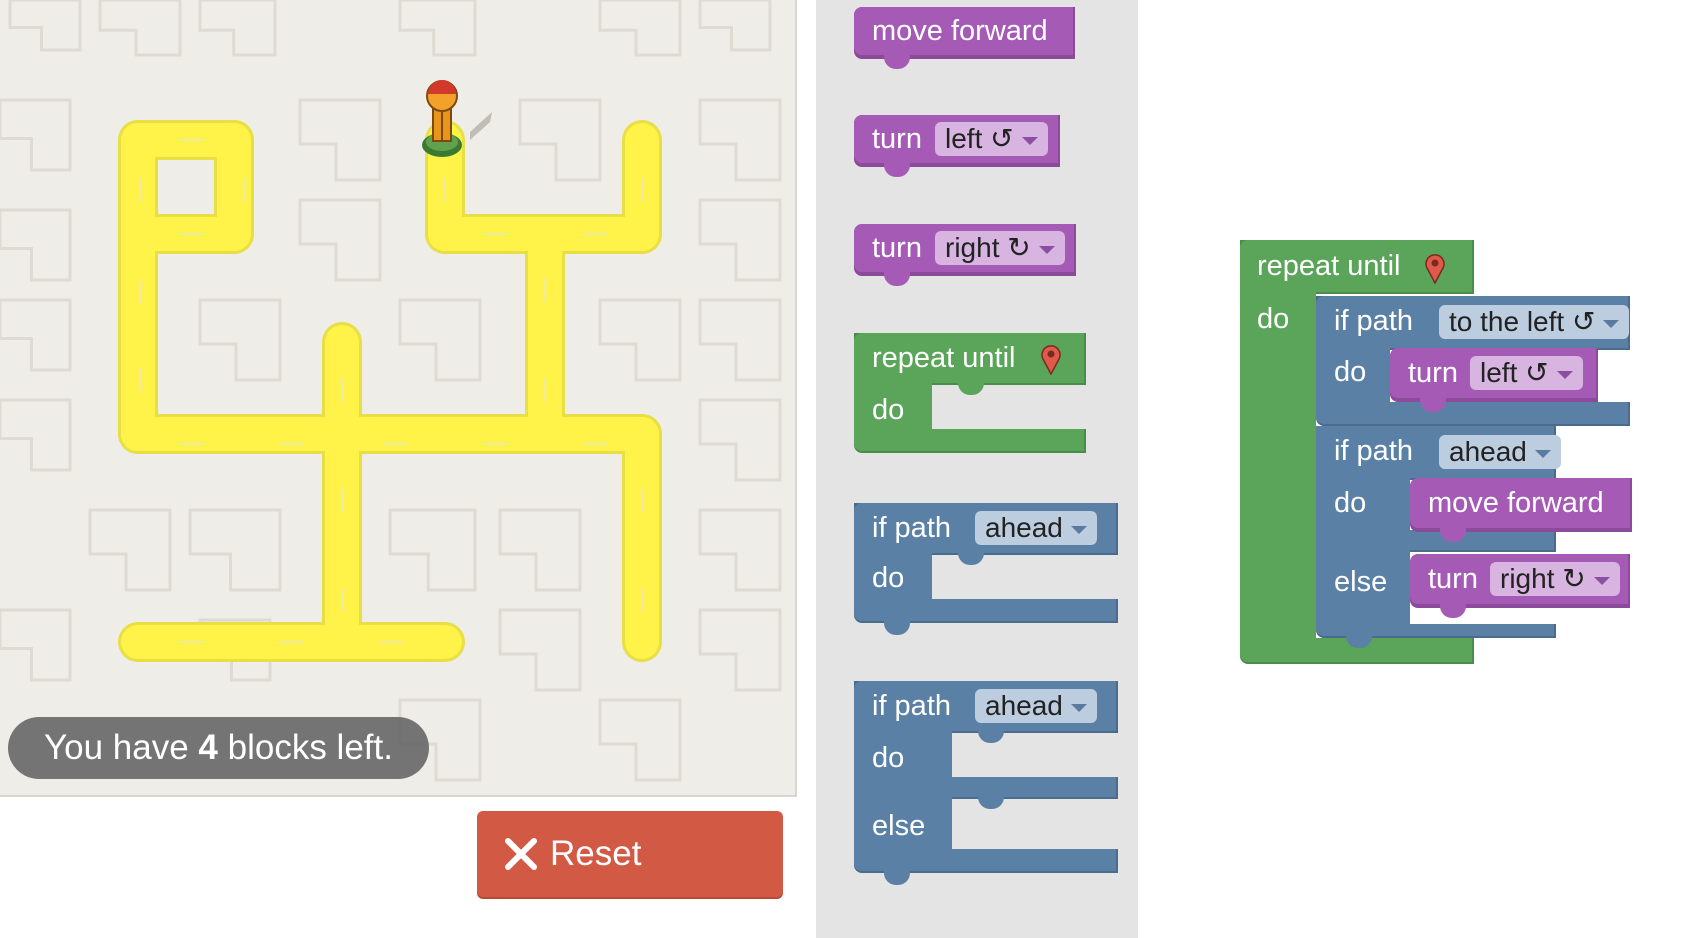  What do you see at coordinates (305, 747) in the screenshot?
I see `status-suffix: blocks left.` at bounding box center [305, 747].